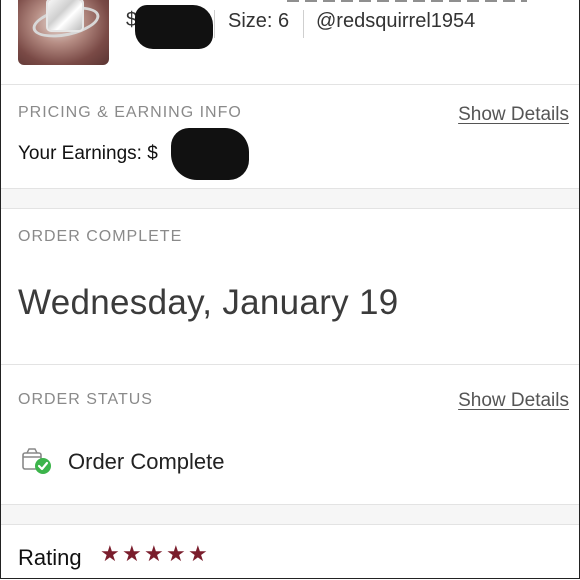  What do you see at coordinates (65, 15) in the screenshot?
I see `ring-stone-image` at bounding box center [65, 15].